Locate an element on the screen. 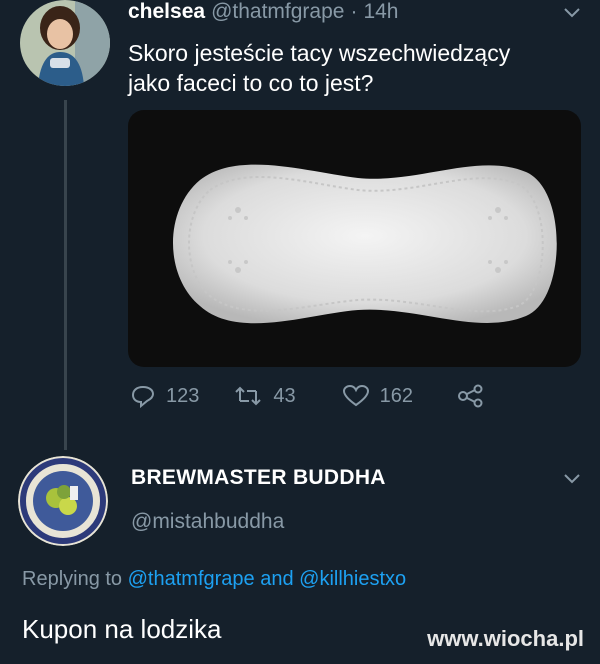 This screenshot has height=664, width=600. reply-count: 123 is located at coordinates (183, 395).